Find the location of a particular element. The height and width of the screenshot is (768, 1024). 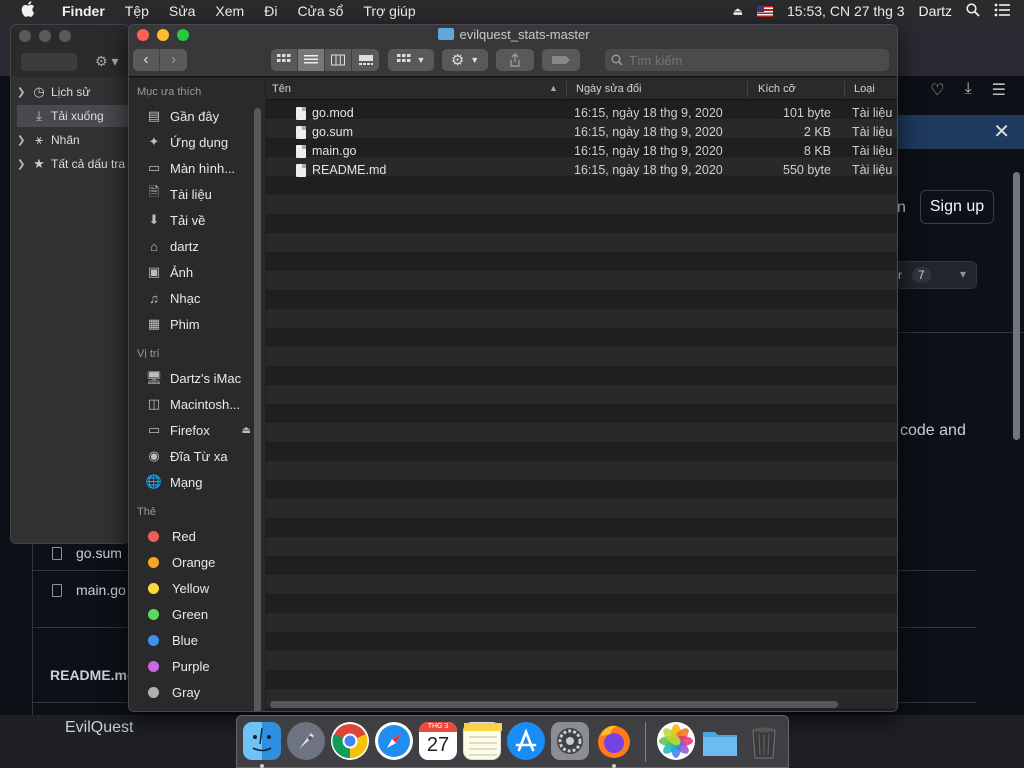

dock-trash-icon is located at coordinates (764, 741).